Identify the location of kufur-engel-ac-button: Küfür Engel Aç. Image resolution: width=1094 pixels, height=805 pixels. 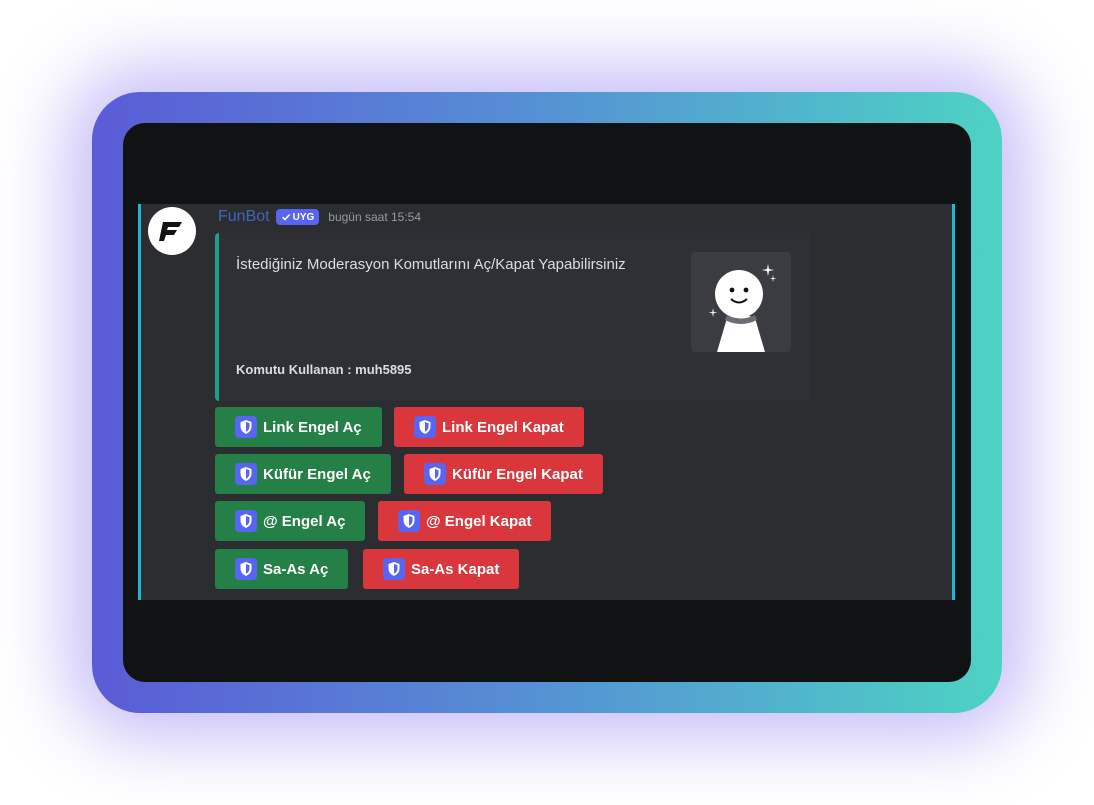
(303, 474).